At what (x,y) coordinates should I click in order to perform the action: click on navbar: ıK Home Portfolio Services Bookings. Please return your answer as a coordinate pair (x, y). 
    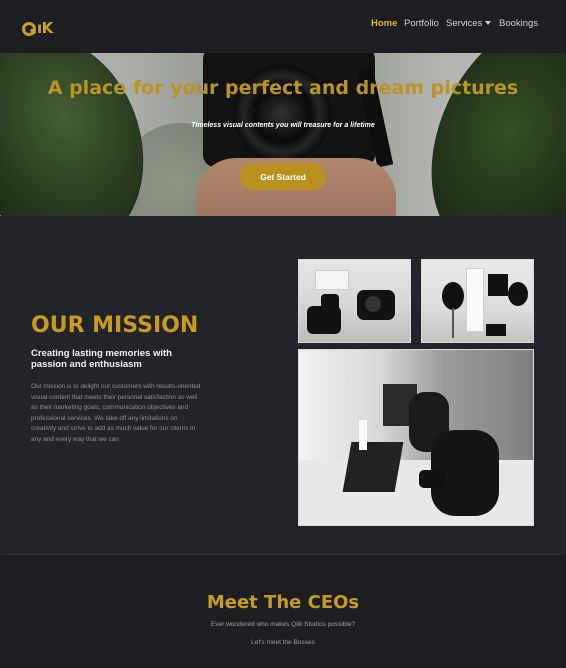
    Looking at the image, I should click on (283, 26).